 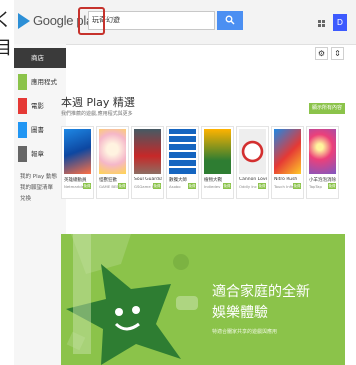 What do you see at coordinates (286, 179) in the screenshot?
I see `app-title: Nitro Rush` at bounding box center [286, 179].